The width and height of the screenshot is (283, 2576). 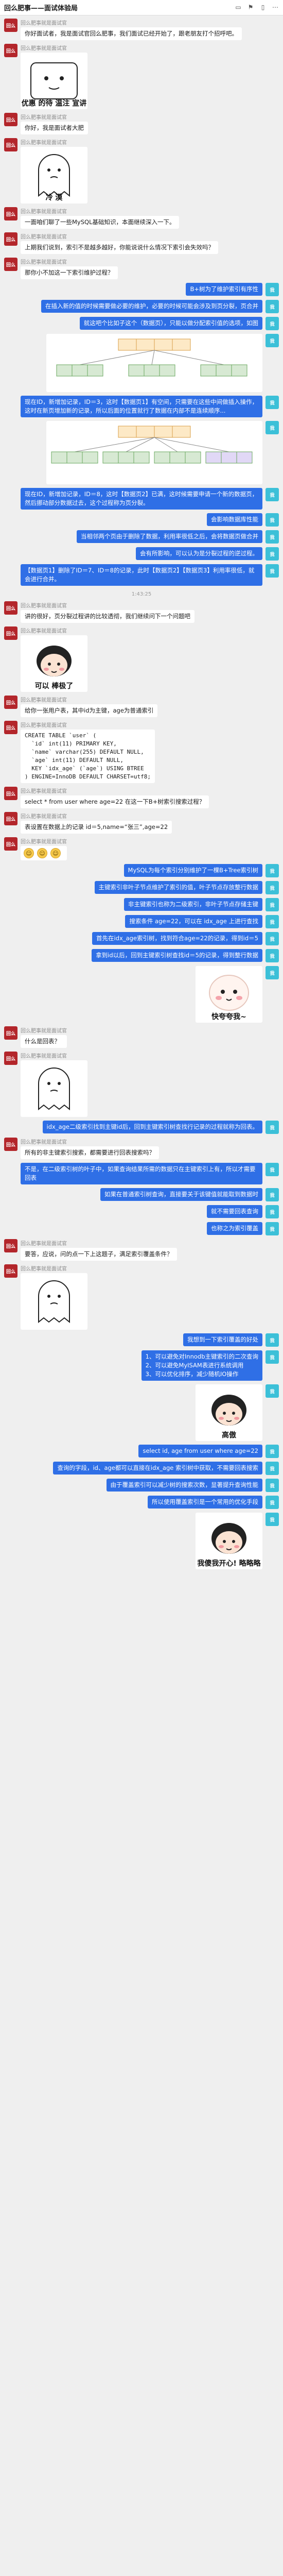 What do you see at coordinates (192, 870) in the screenshot?
I see `message-bubble: MySQL为每个索引分别维护了一棵B+Tree索引树` at bounding box center [192, 870].